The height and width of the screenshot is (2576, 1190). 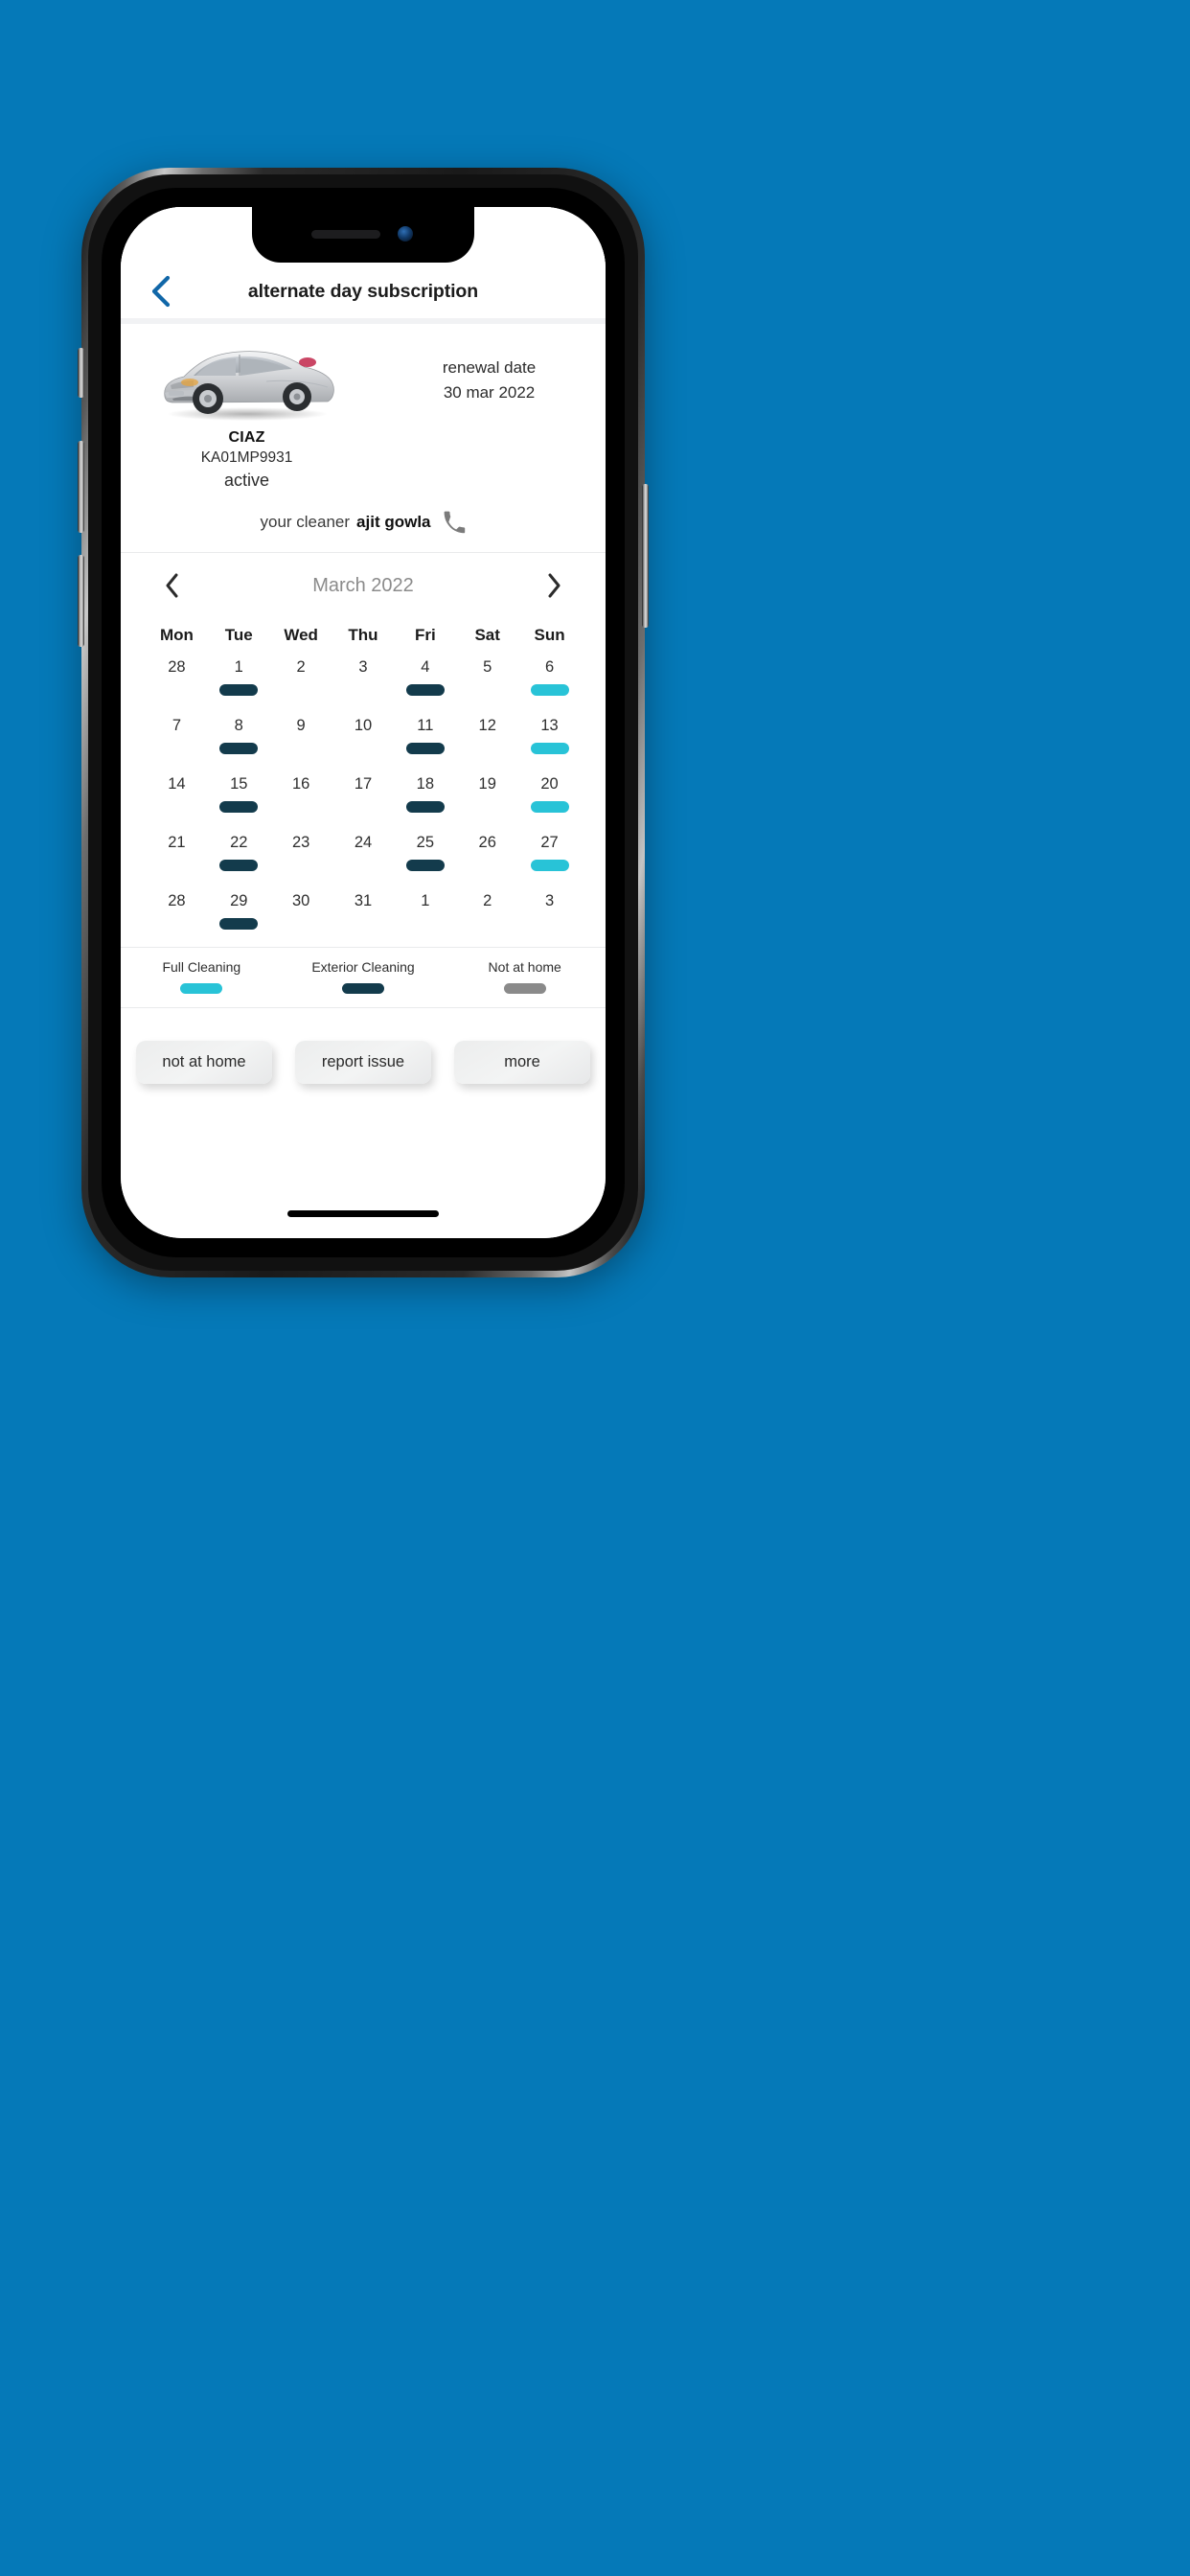 What do you see at coordinates (364, 742) in the screenshot?
I see `calendar-day-cell: 10` at bounding box center [364, 742].